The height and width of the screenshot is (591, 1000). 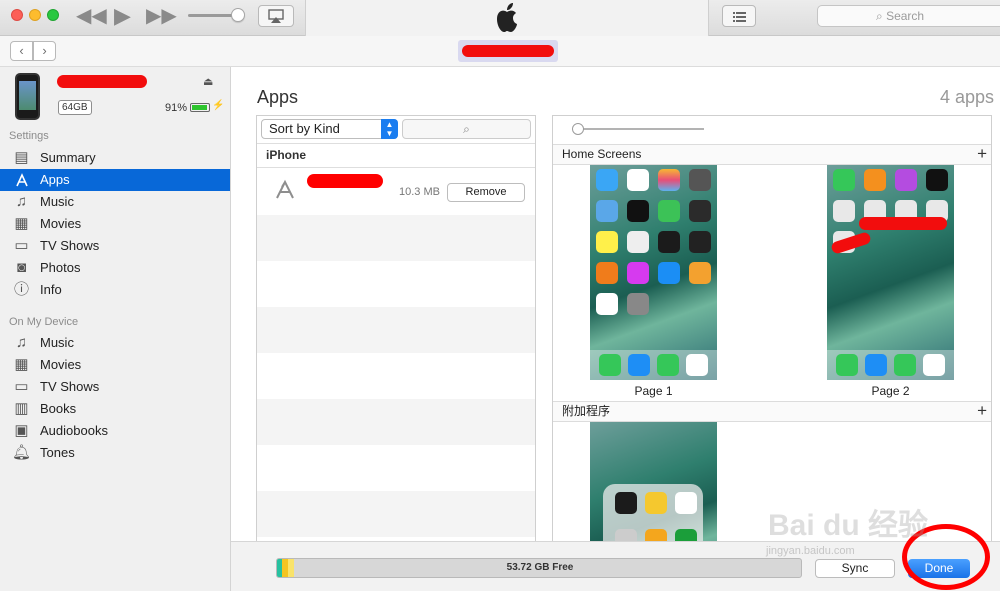 I want to click on sidebar-item-device-music: ♫ Music, so click(x=115, y=343).